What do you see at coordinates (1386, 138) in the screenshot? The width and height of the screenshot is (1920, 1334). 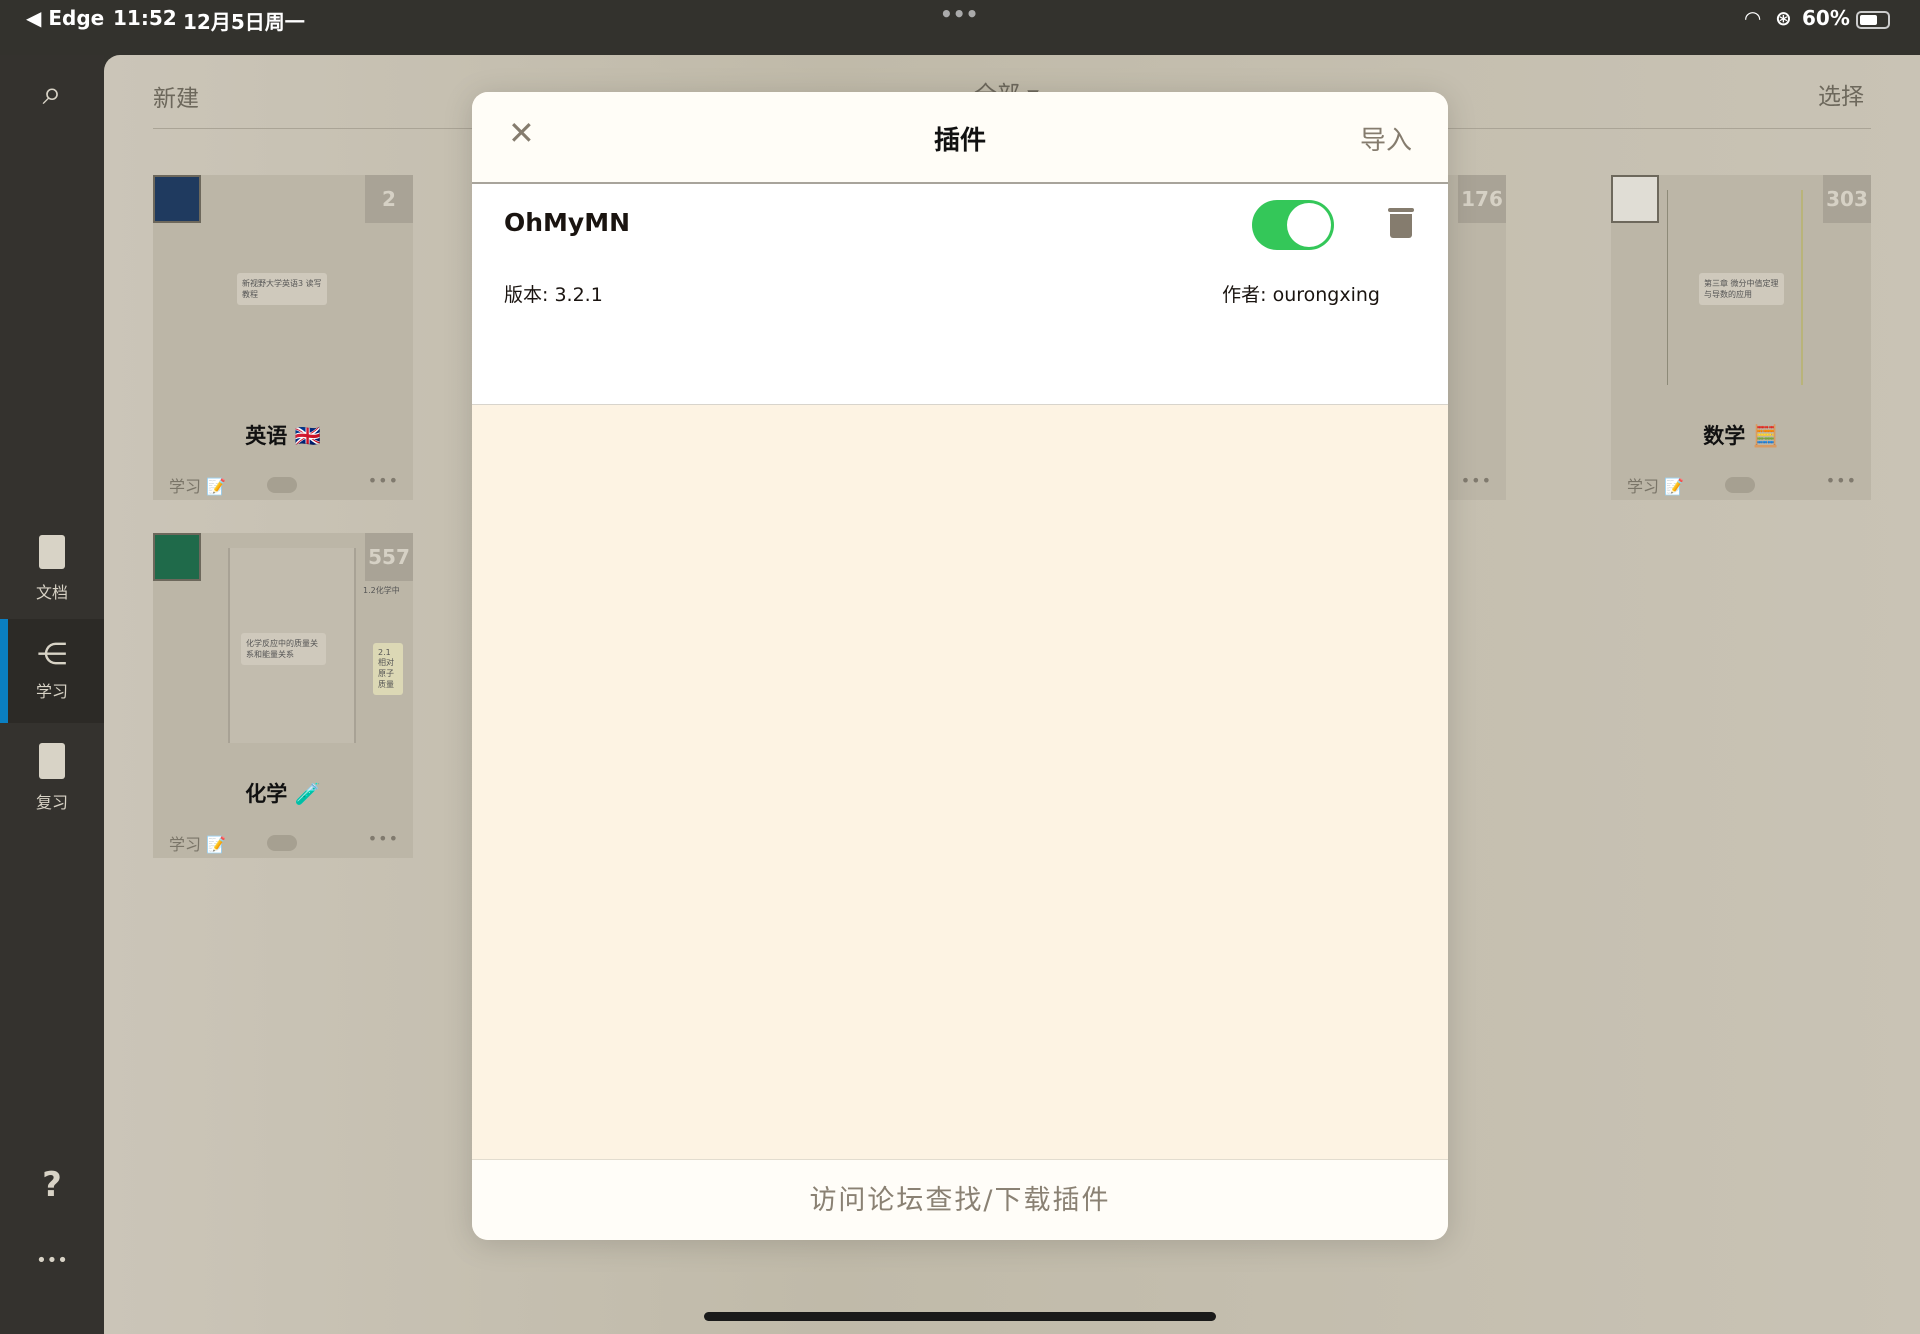 I see `import-button: 导入` at bounding box center [1386, 138].